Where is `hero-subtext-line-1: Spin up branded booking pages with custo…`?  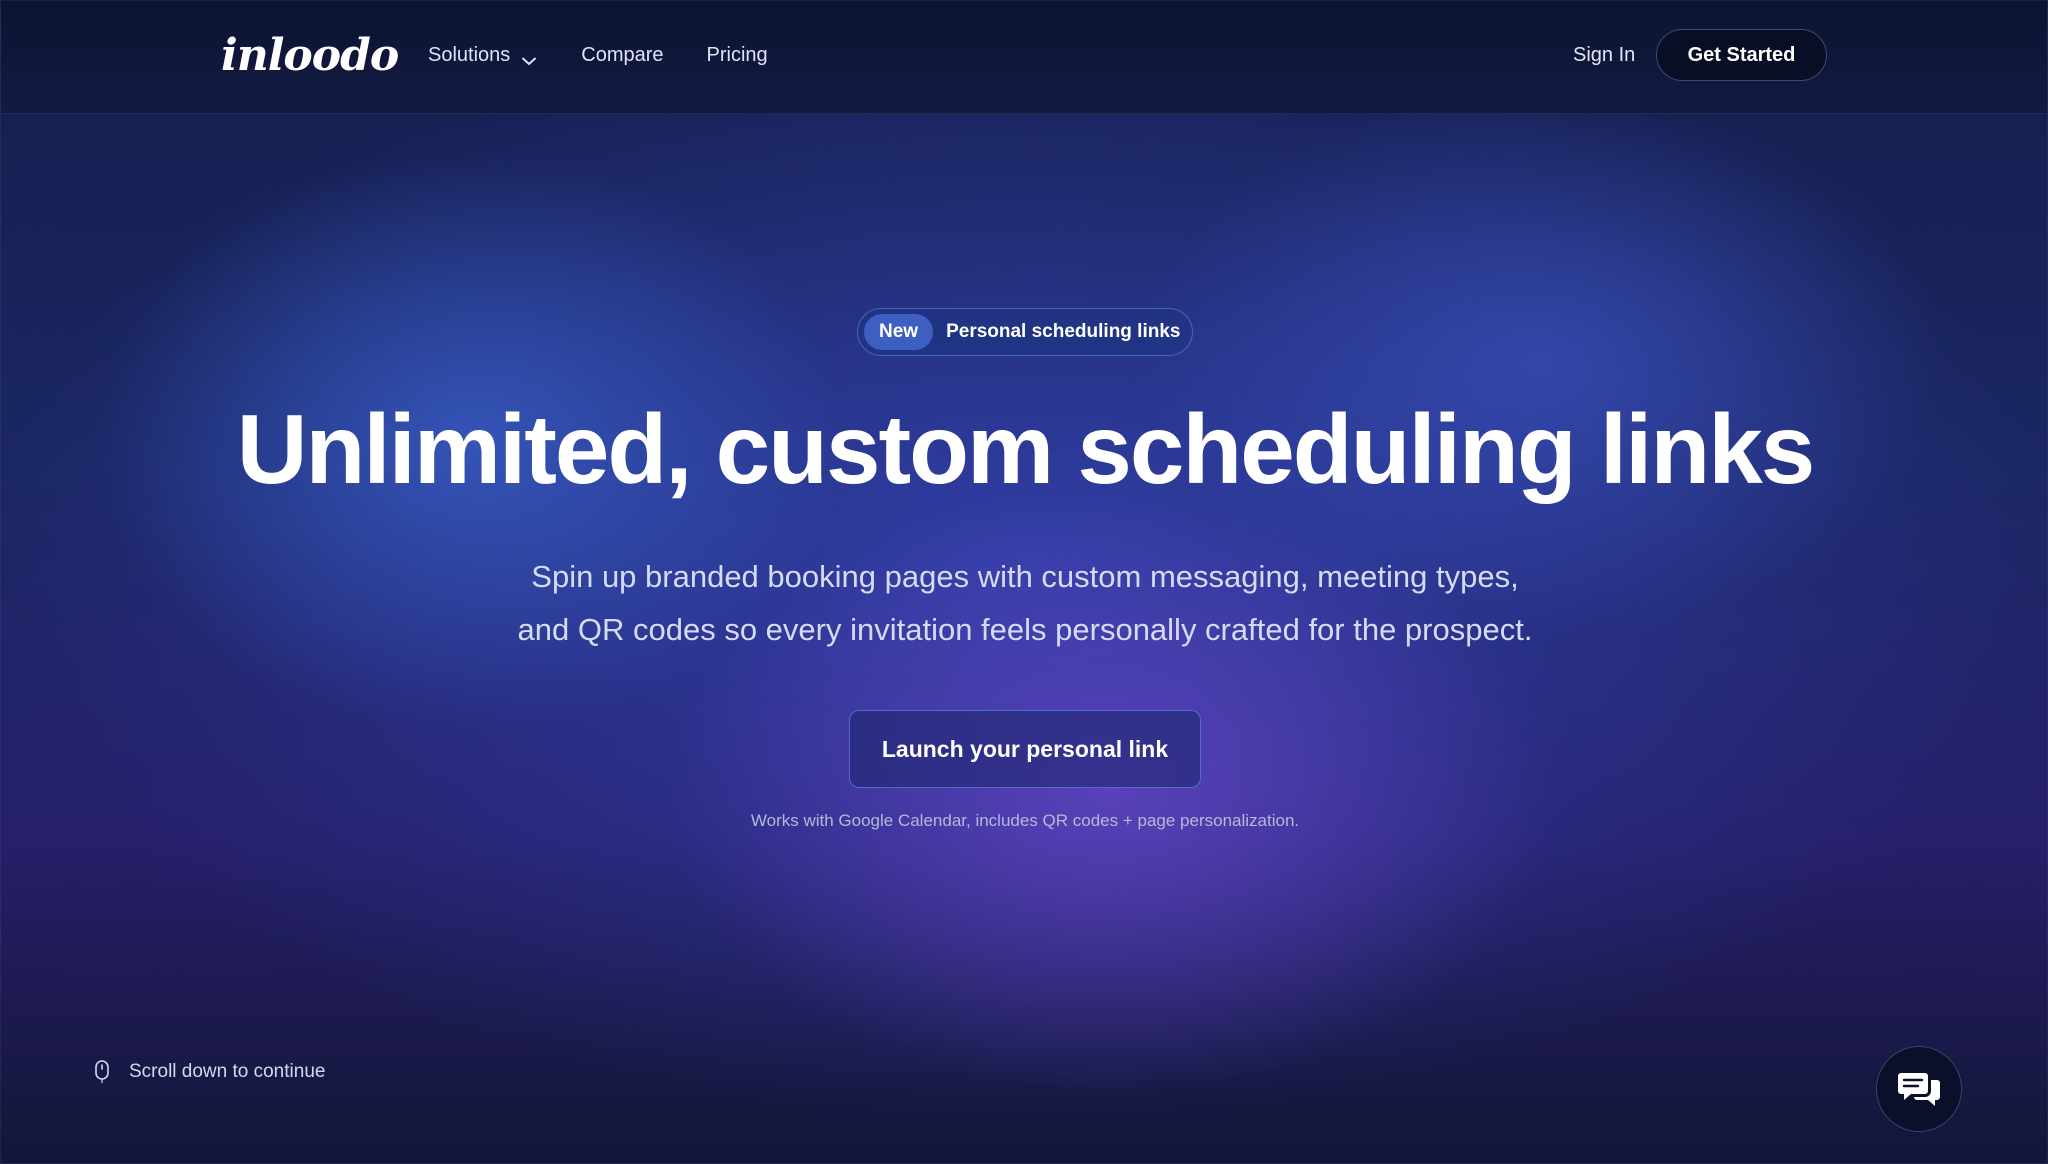 hero-subtext-line-1: Spin up branded booking pages with custo… is located at coordinates (1025, 576).